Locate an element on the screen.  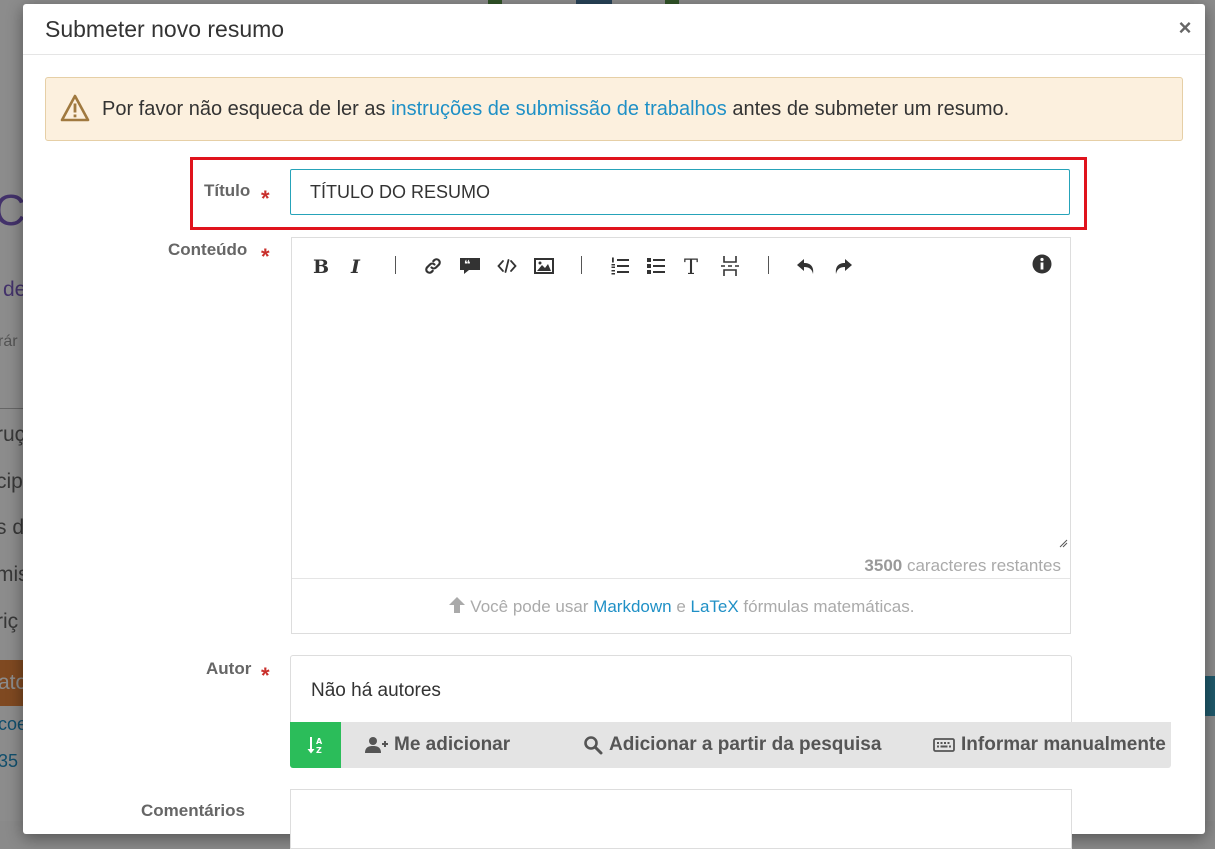
editor-toolbar: B I ❝ T is located at coordinates (681, 266).